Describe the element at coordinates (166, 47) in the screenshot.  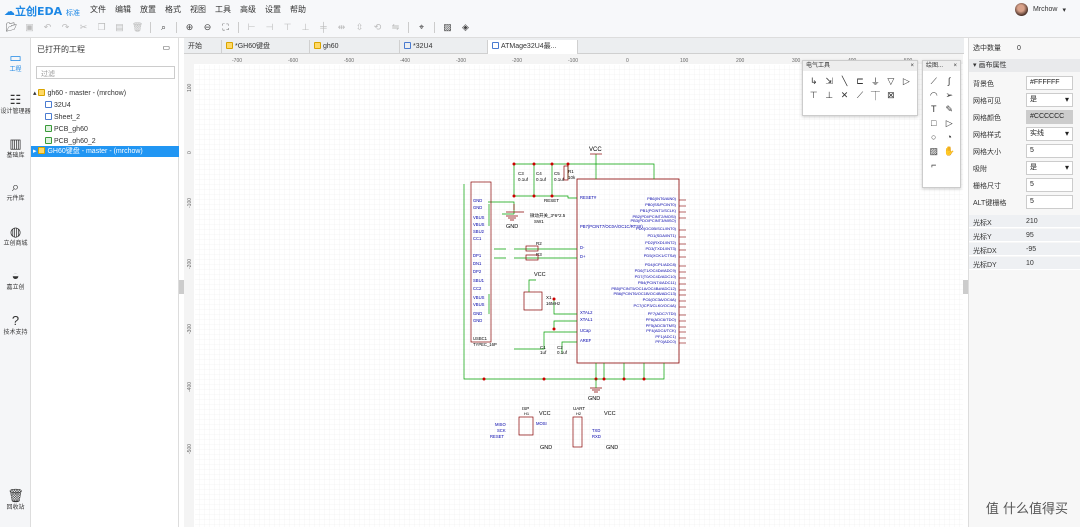
I see `folder-icon: ▭` at that location.